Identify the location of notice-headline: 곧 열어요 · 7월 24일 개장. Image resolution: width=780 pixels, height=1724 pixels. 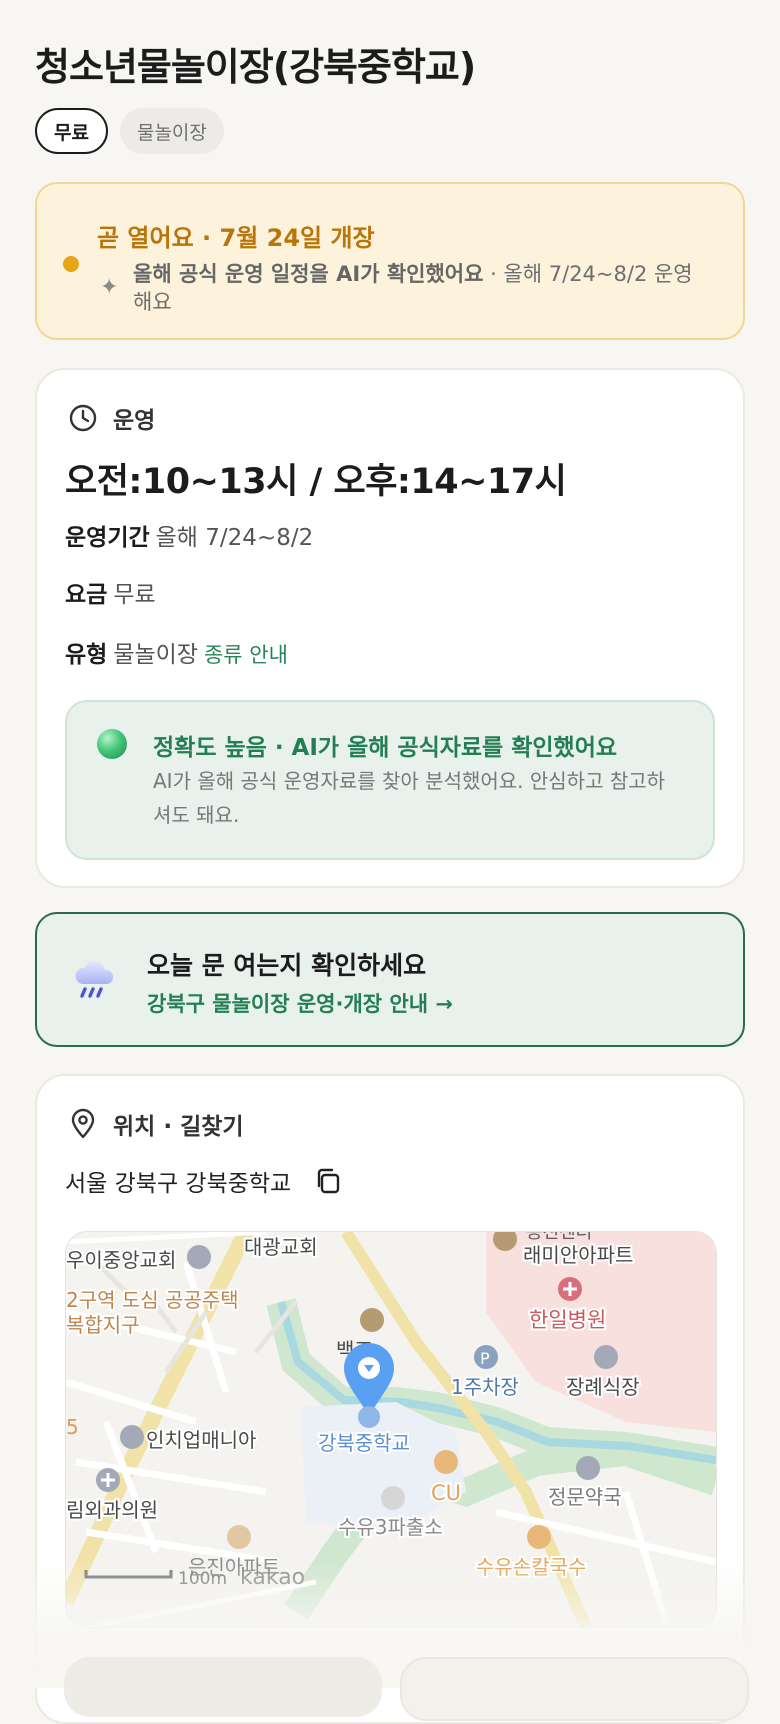
(236, 238).